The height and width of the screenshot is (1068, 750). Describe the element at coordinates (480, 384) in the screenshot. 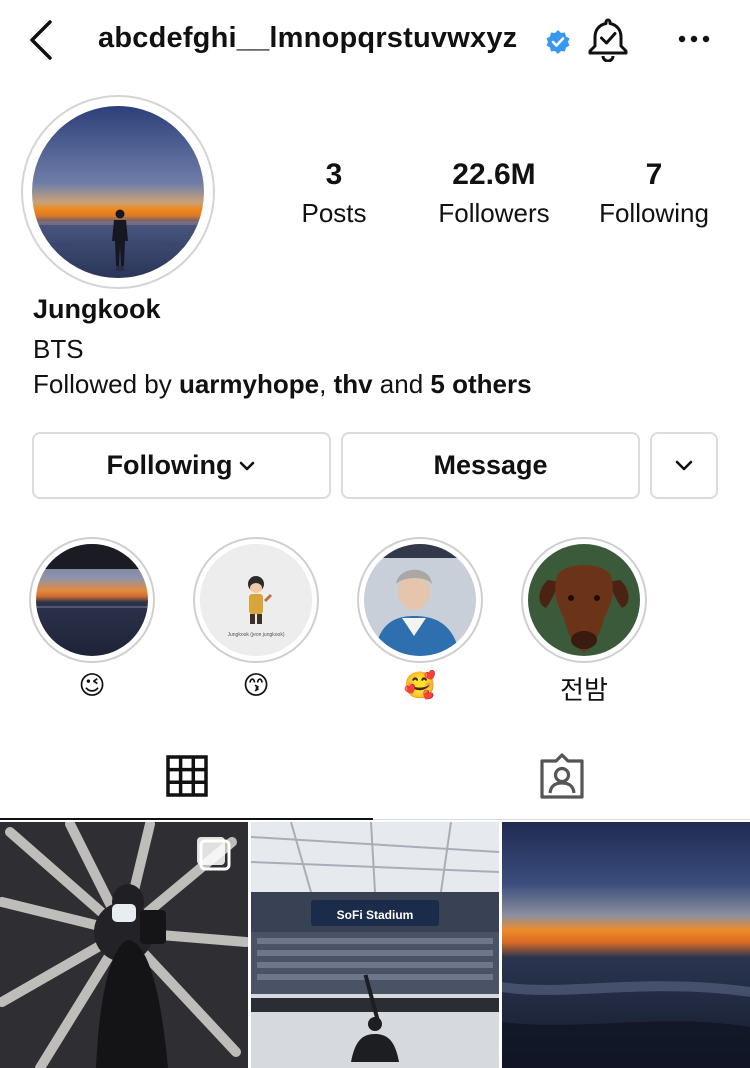

I see `followed-by-others: 5 others` at that location.